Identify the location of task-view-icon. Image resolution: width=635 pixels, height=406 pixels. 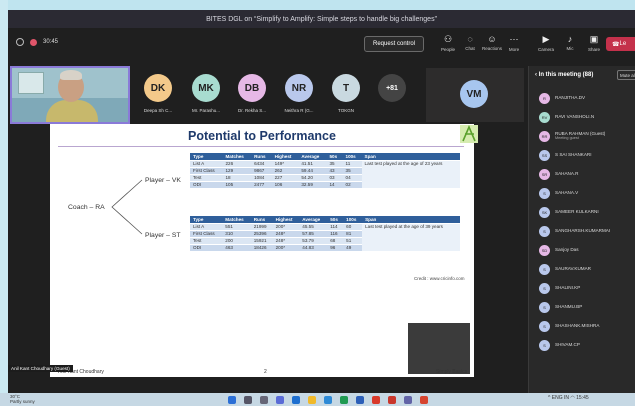
(264, 400).